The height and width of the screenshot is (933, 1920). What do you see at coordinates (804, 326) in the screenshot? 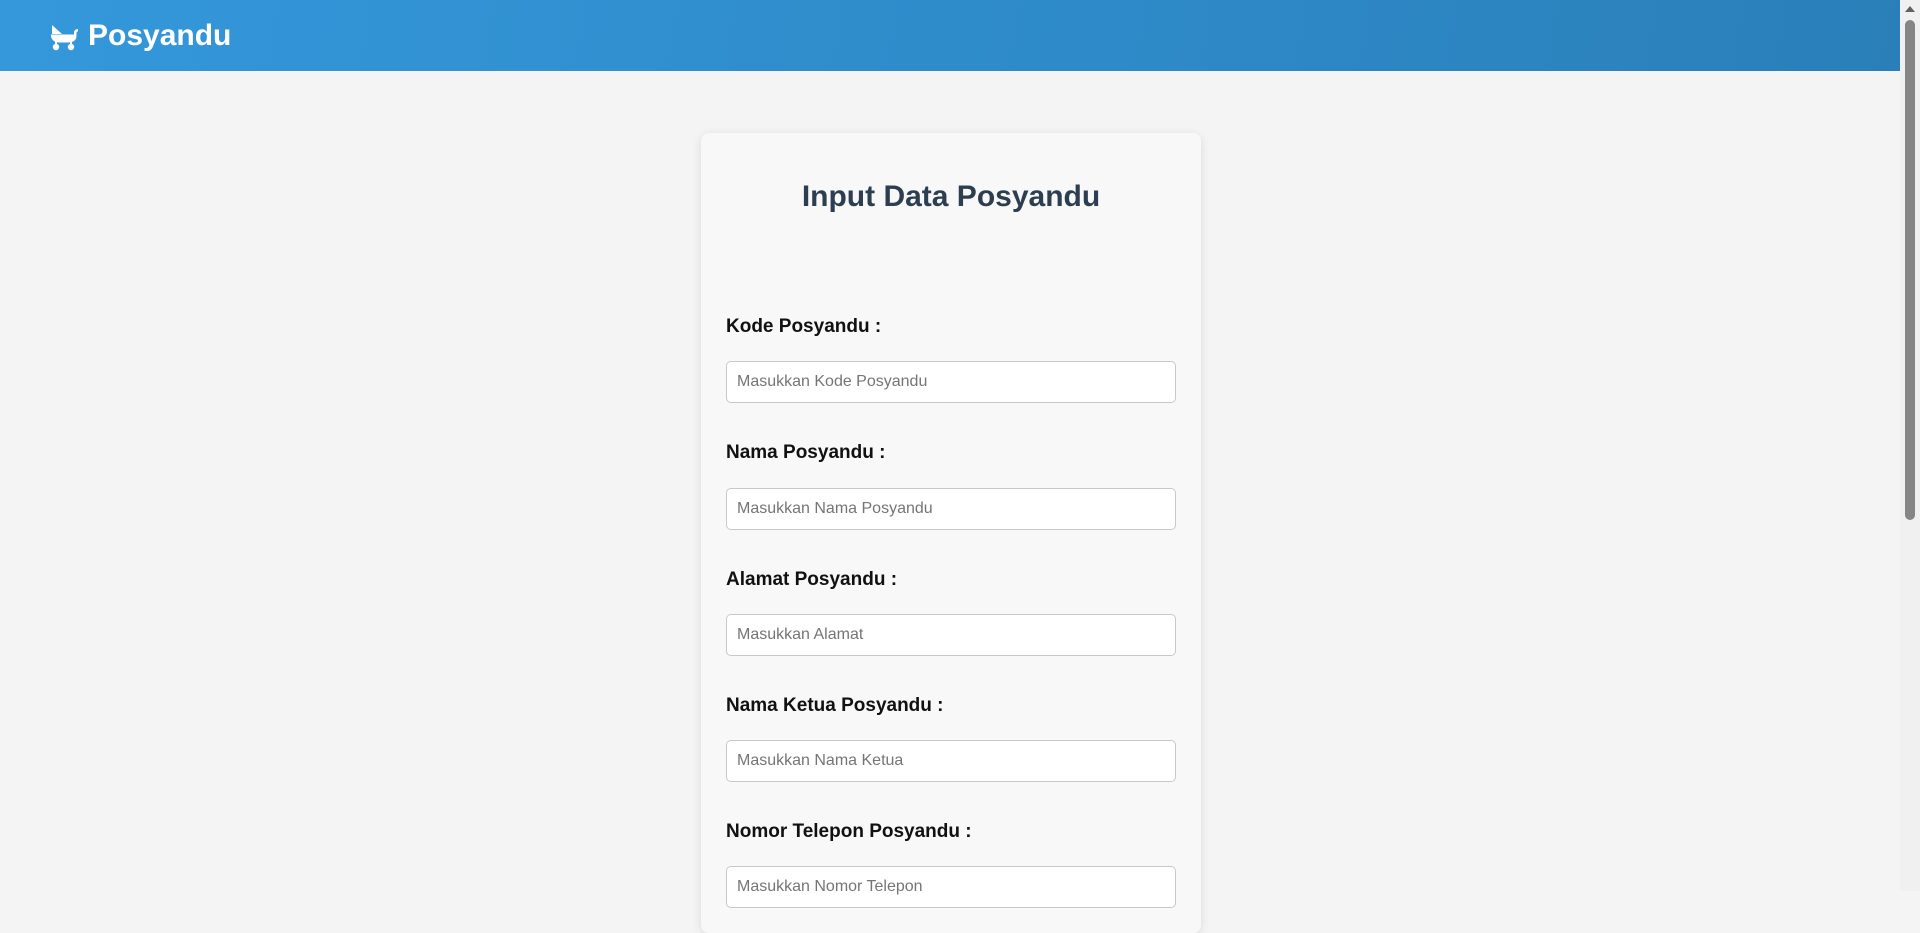
I see `kode-posyandu-label: Kode Posyandu :` at bounding box center [804, 326].